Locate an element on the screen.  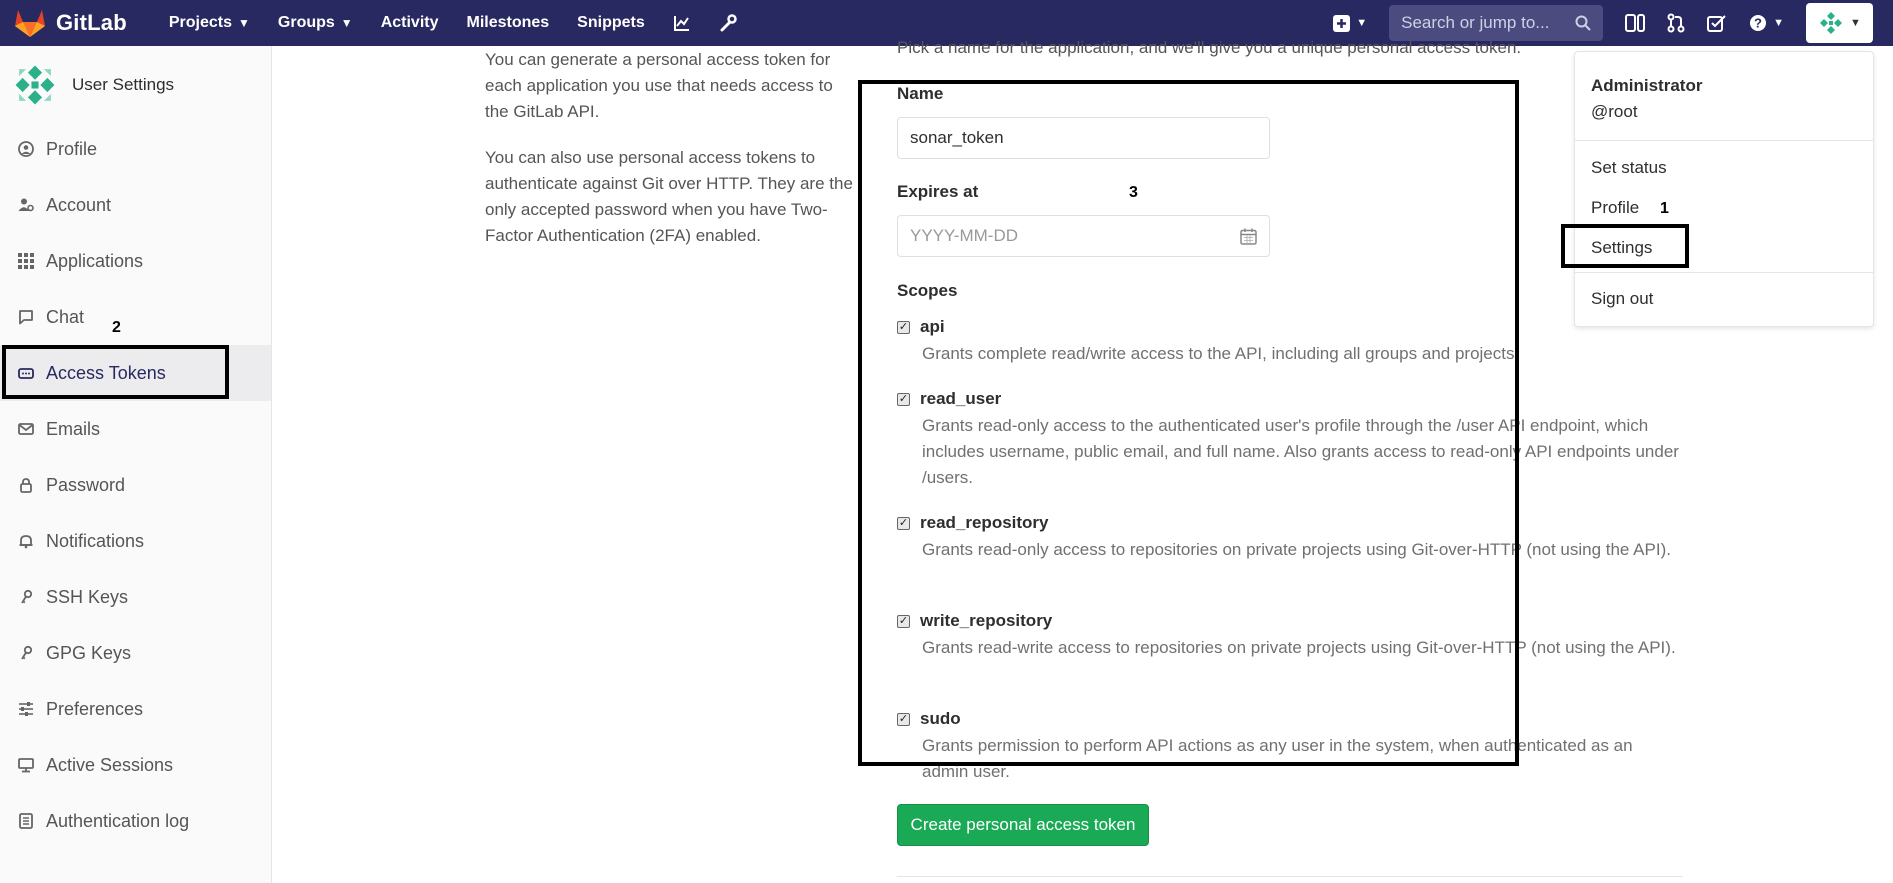
nav-projects: Projects ▼ is located at coordinates (209, 23).